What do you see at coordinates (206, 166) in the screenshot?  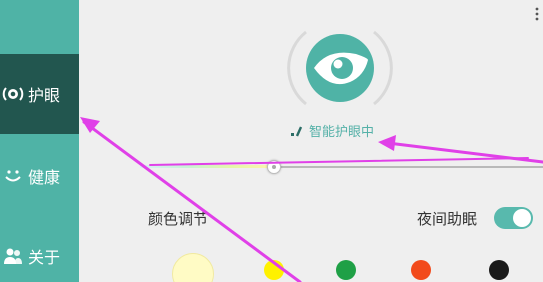 I see `color-temperature-slider-fill` at bounding box center [206, 166].